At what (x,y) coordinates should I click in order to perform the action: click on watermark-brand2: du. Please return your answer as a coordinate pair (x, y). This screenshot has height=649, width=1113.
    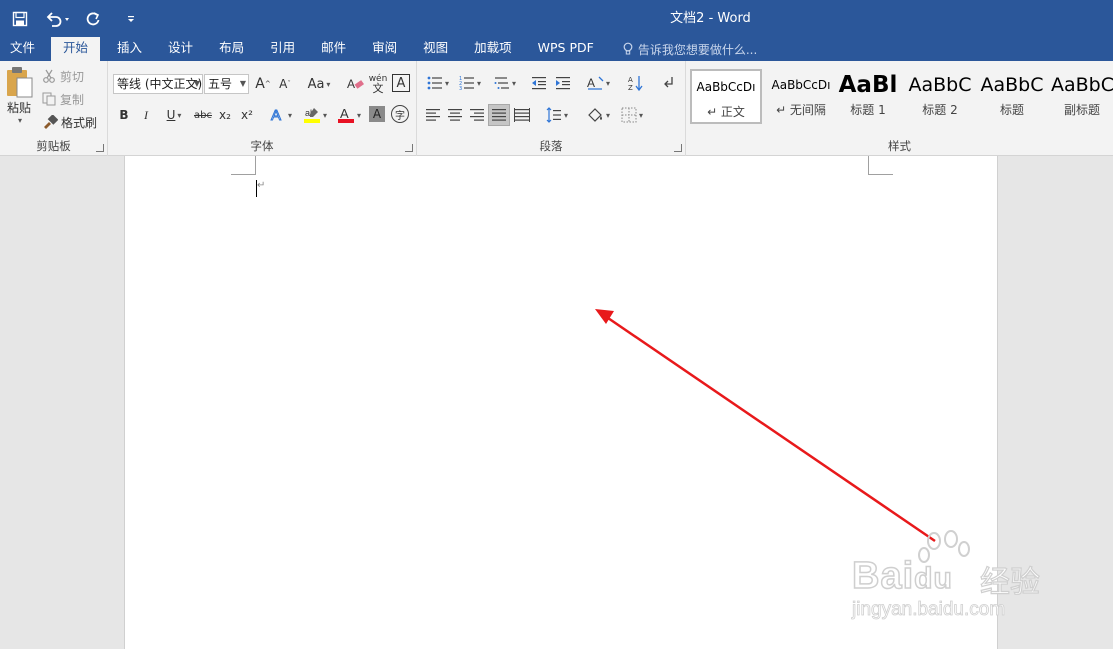
    Looking at the image, I should click on (933, 578).